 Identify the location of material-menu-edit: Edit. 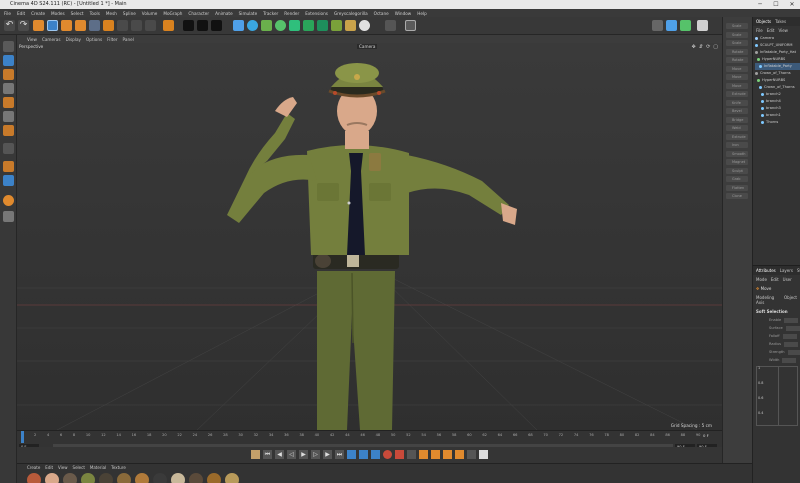
(49, 467).